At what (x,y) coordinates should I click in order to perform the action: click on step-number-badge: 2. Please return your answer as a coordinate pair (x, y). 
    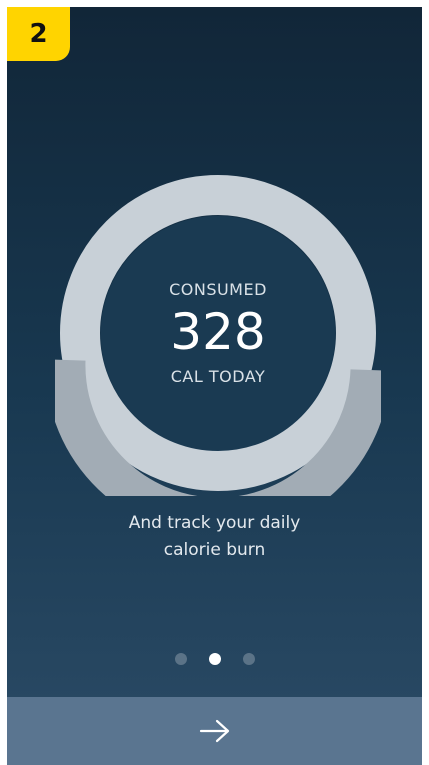
    Looking at the image, I should click on (38, 34).